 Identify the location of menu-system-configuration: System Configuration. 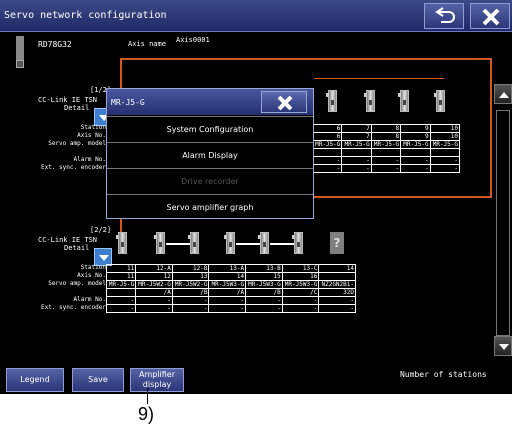
(210, 129).